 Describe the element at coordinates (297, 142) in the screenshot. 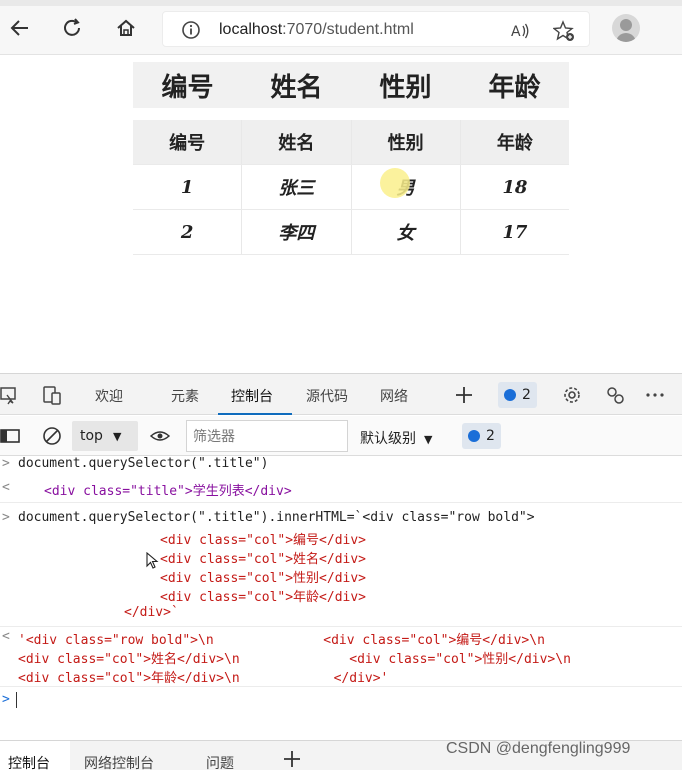

I see `header-cell: 姓名` at that location.